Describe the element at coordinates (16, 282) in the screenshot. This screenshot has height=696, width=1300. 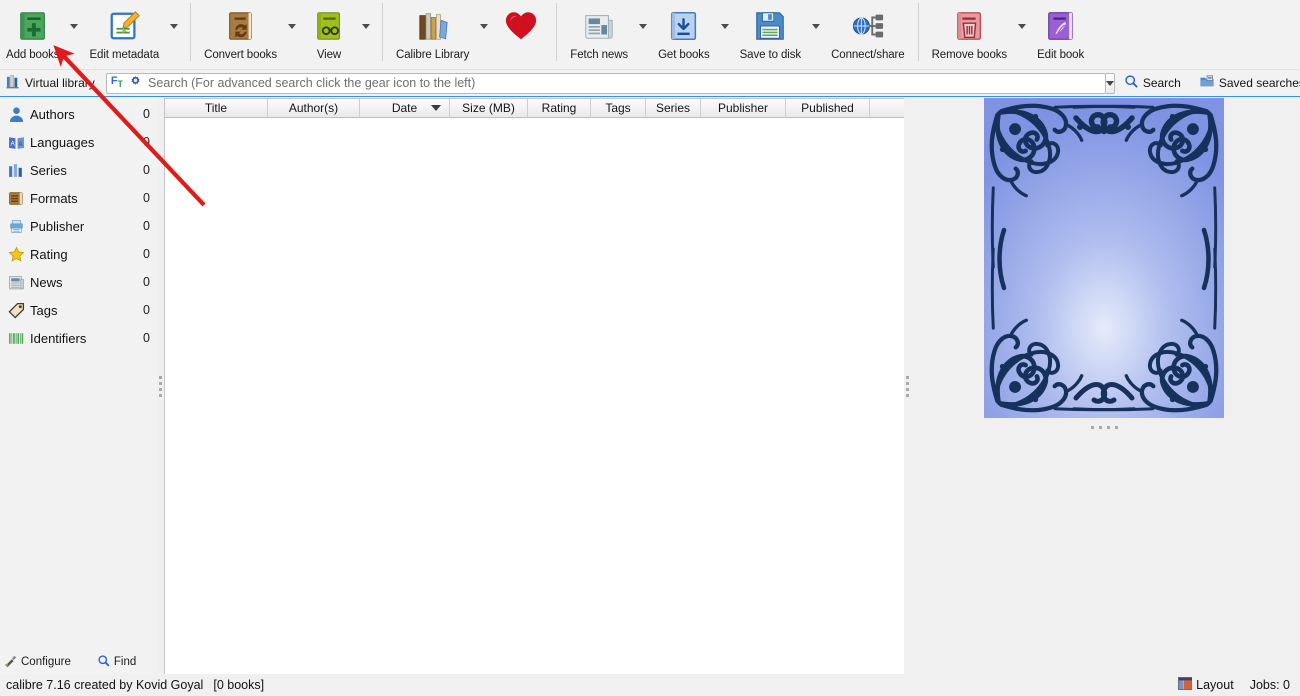
I see `news-icon` at that location.